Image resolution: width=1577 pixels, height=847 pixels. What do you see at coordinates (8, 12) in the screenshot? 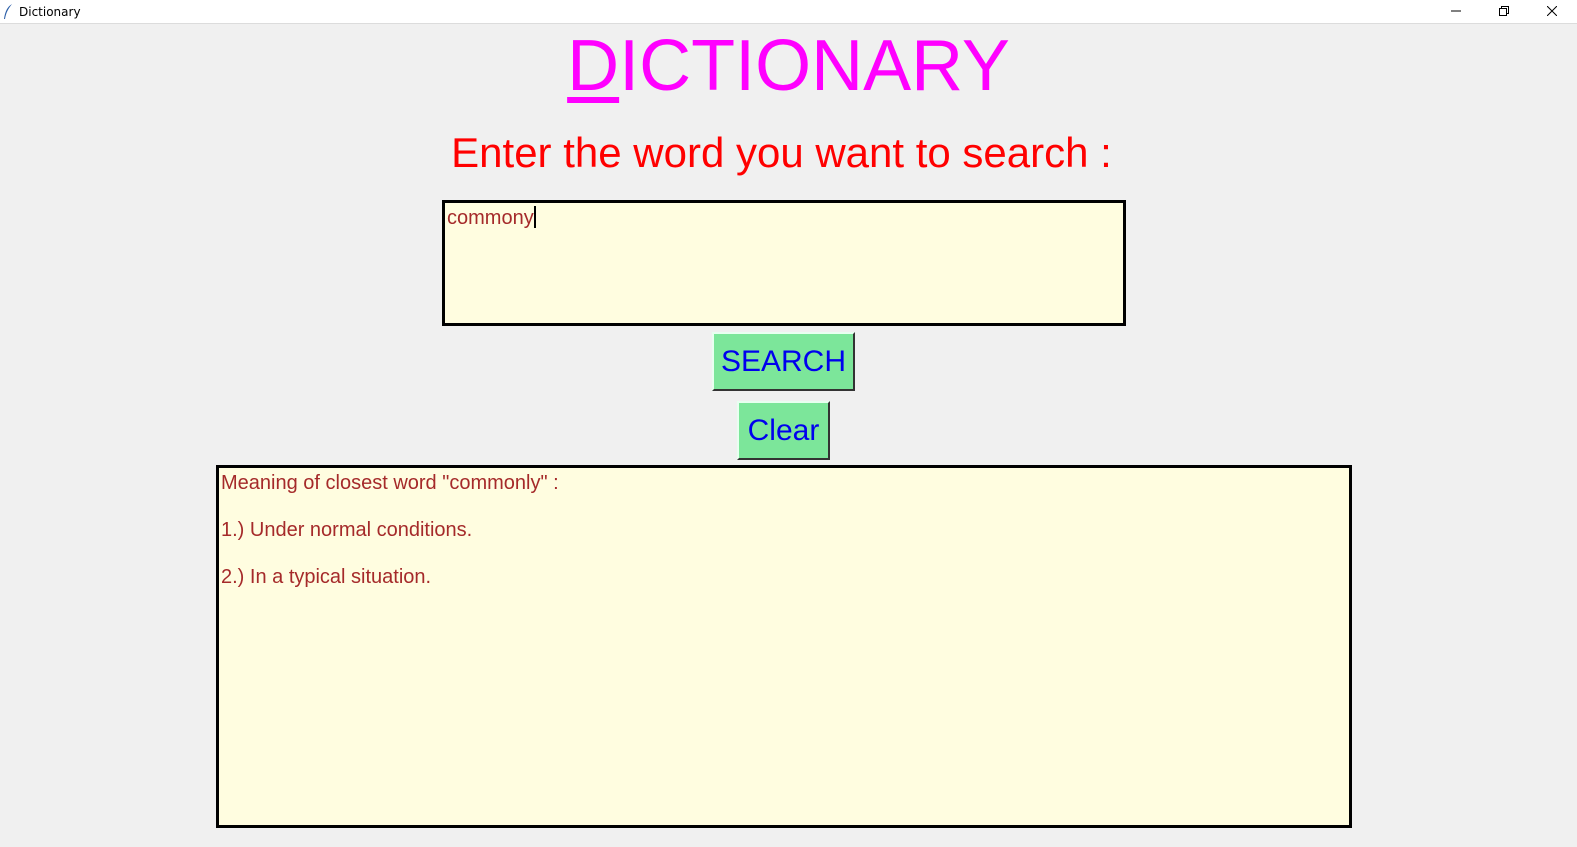
I see `feather-icon` at bounding box center [8, 12].